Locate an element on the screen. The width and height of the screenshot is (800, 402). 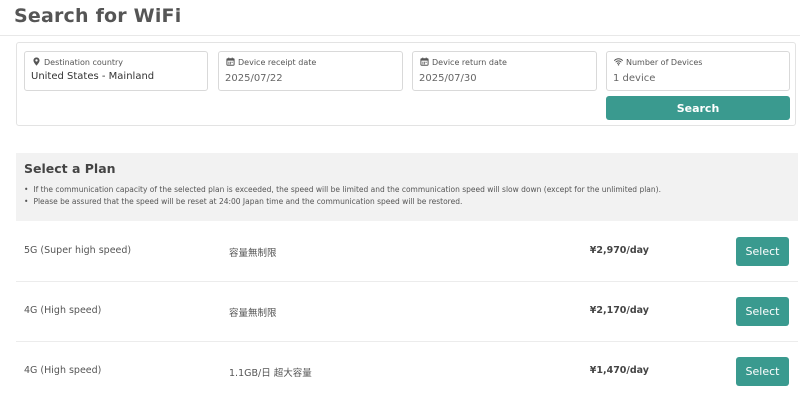
page-title: Search for WiFi is located at coordinates (98, 16).